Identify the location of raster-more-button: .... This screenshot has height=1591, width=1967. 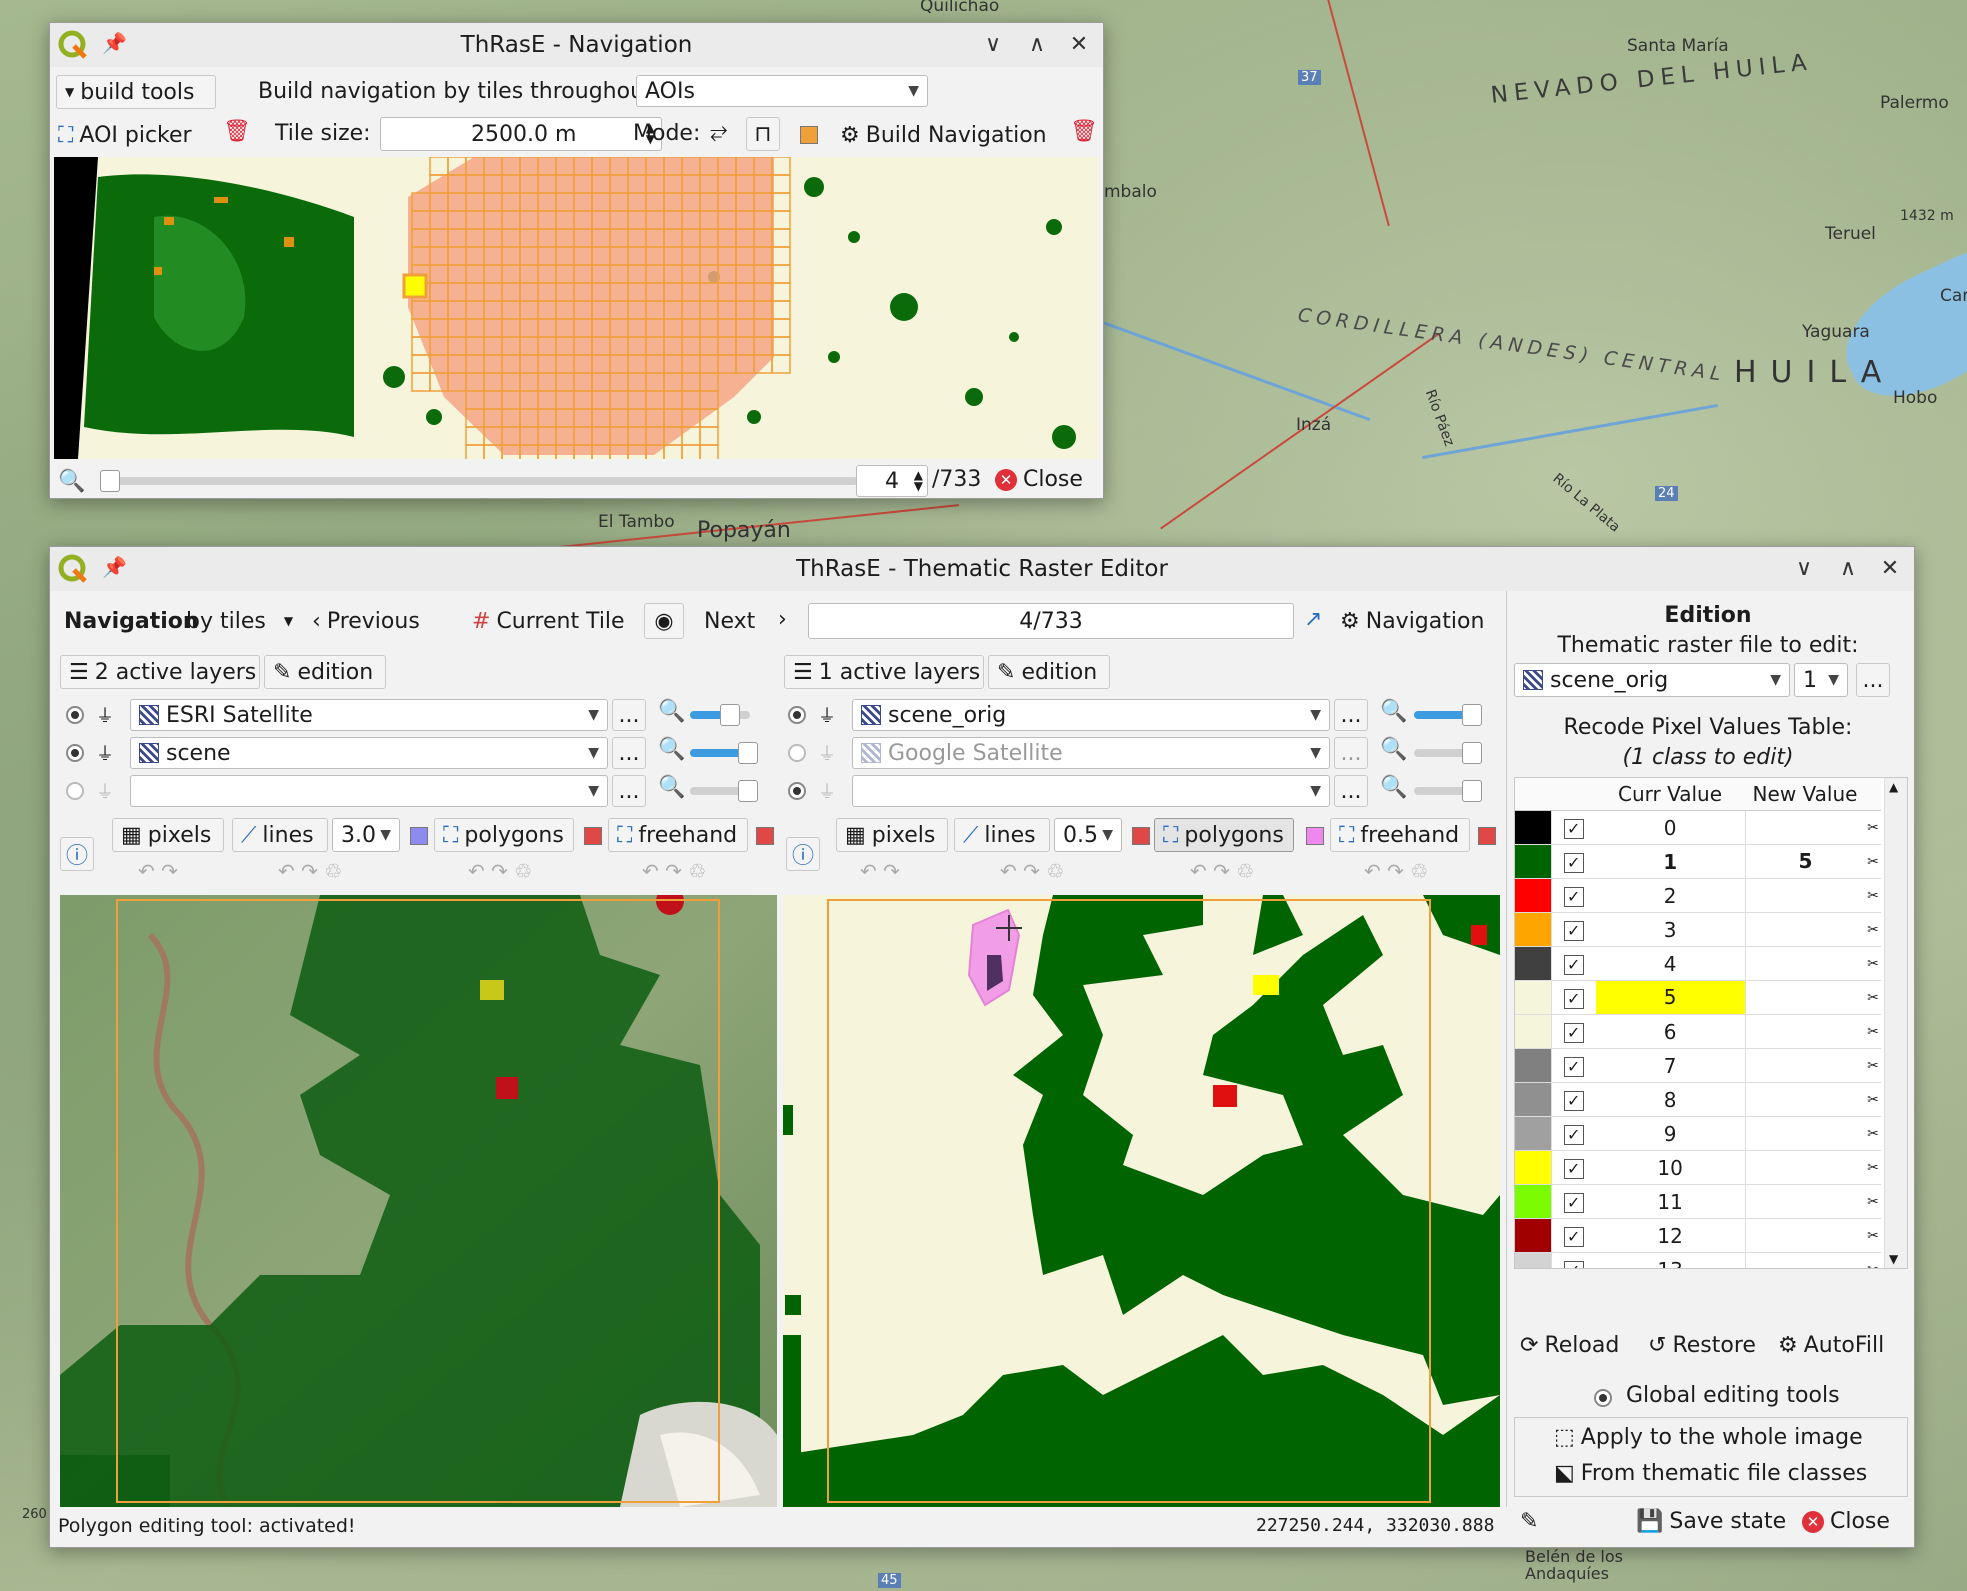
(1873, 680).